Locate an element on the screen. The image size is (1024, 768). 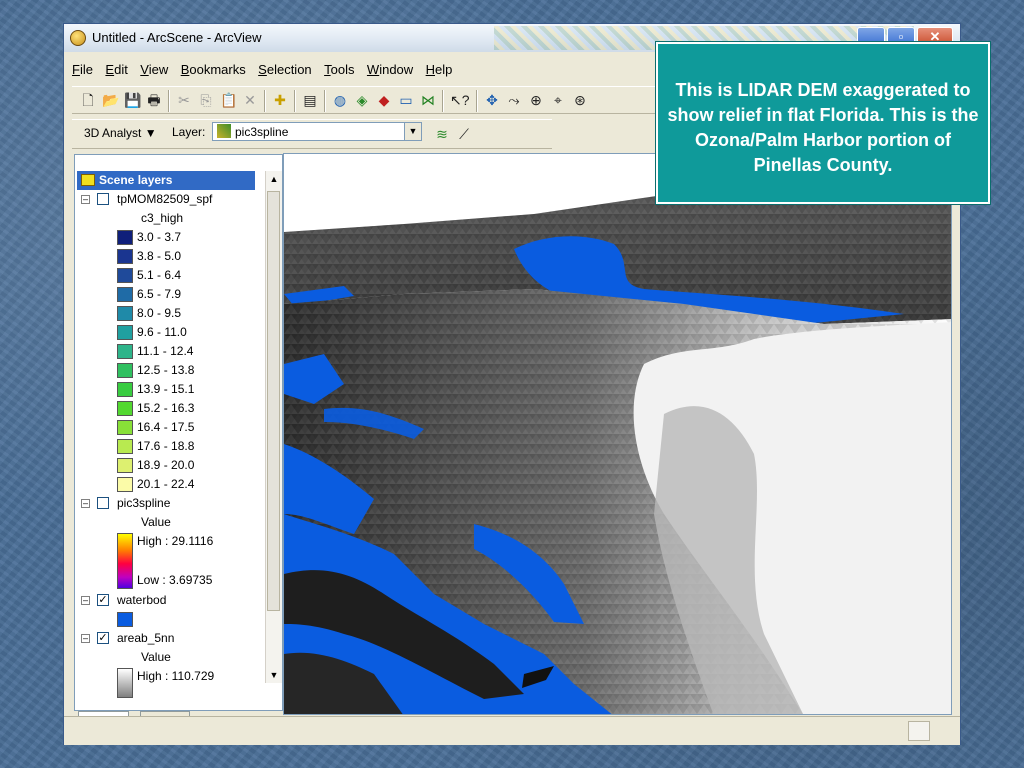
menu-selection: Selection is located at coordinates (284, 69).